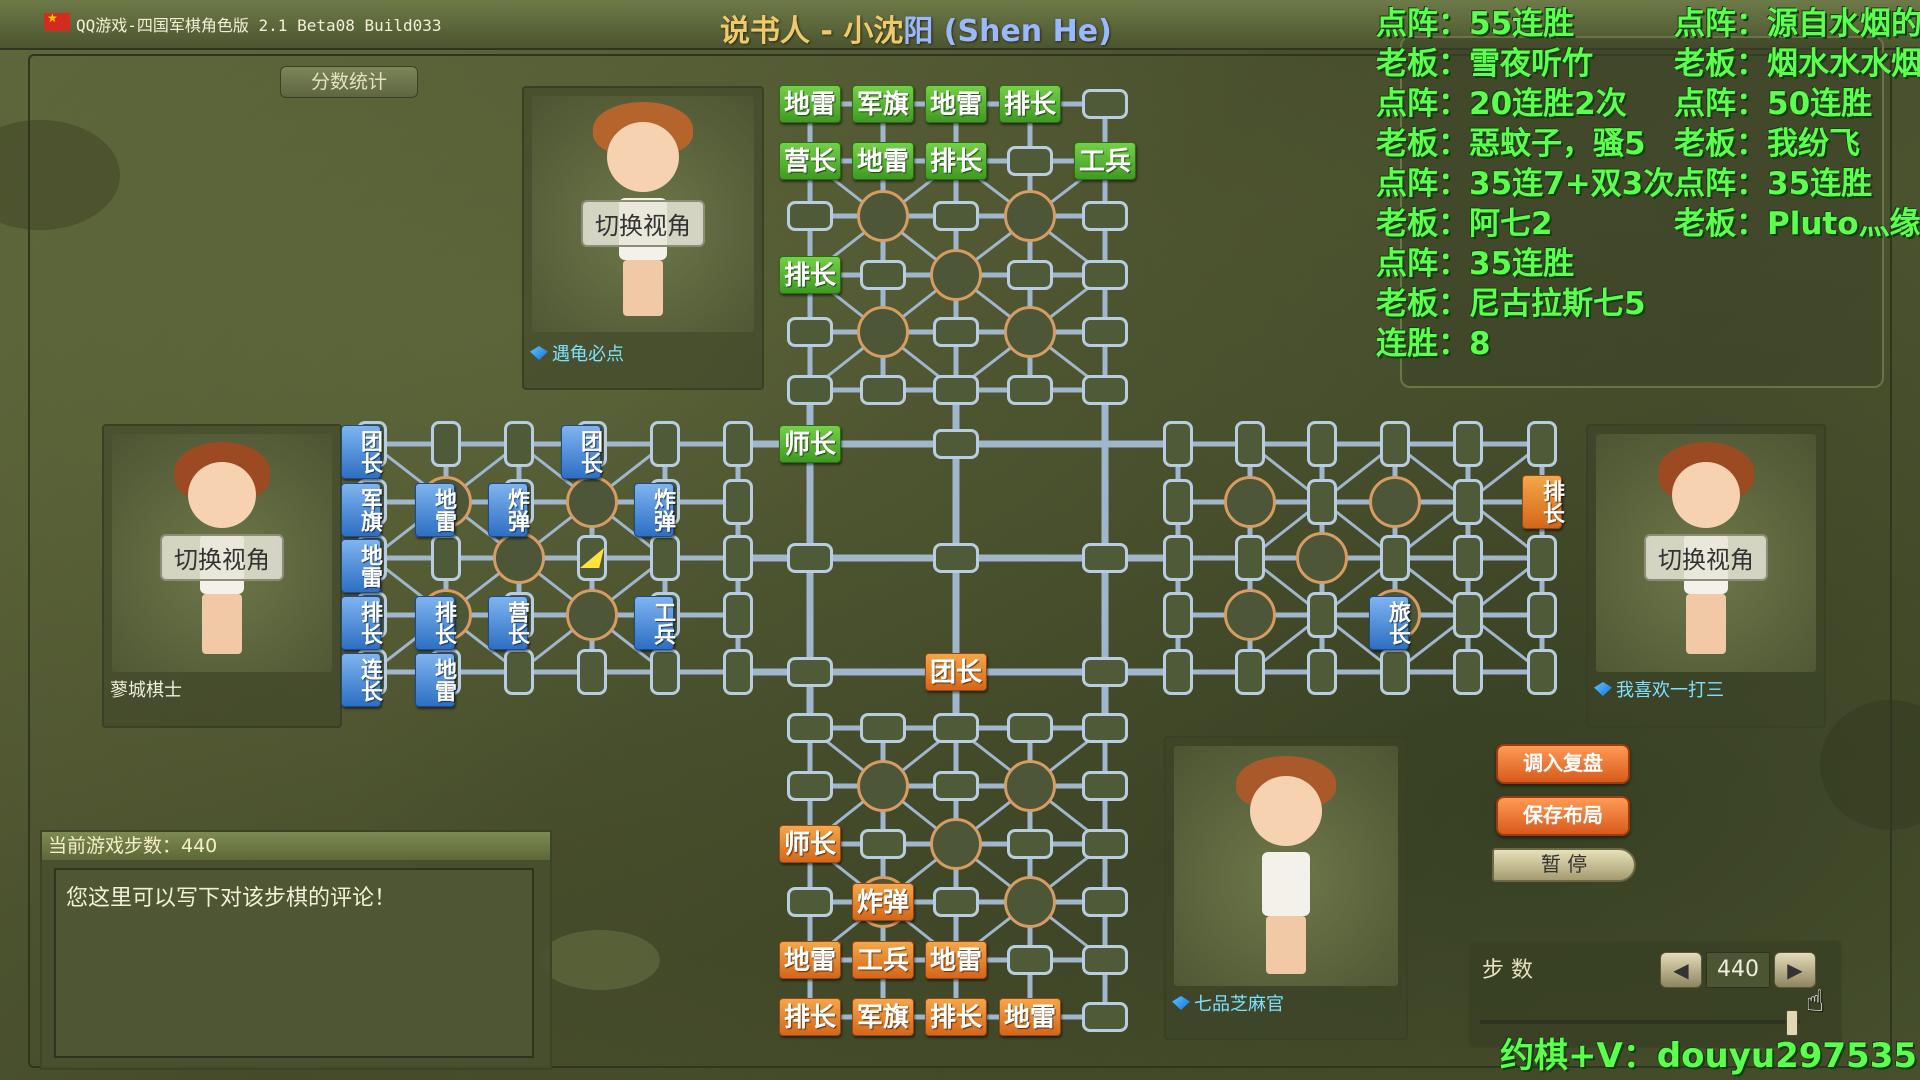 The height and width of the screenshot is (1080, 1920). I want to click on step-forward-button: ▶, so click(1795, 970).